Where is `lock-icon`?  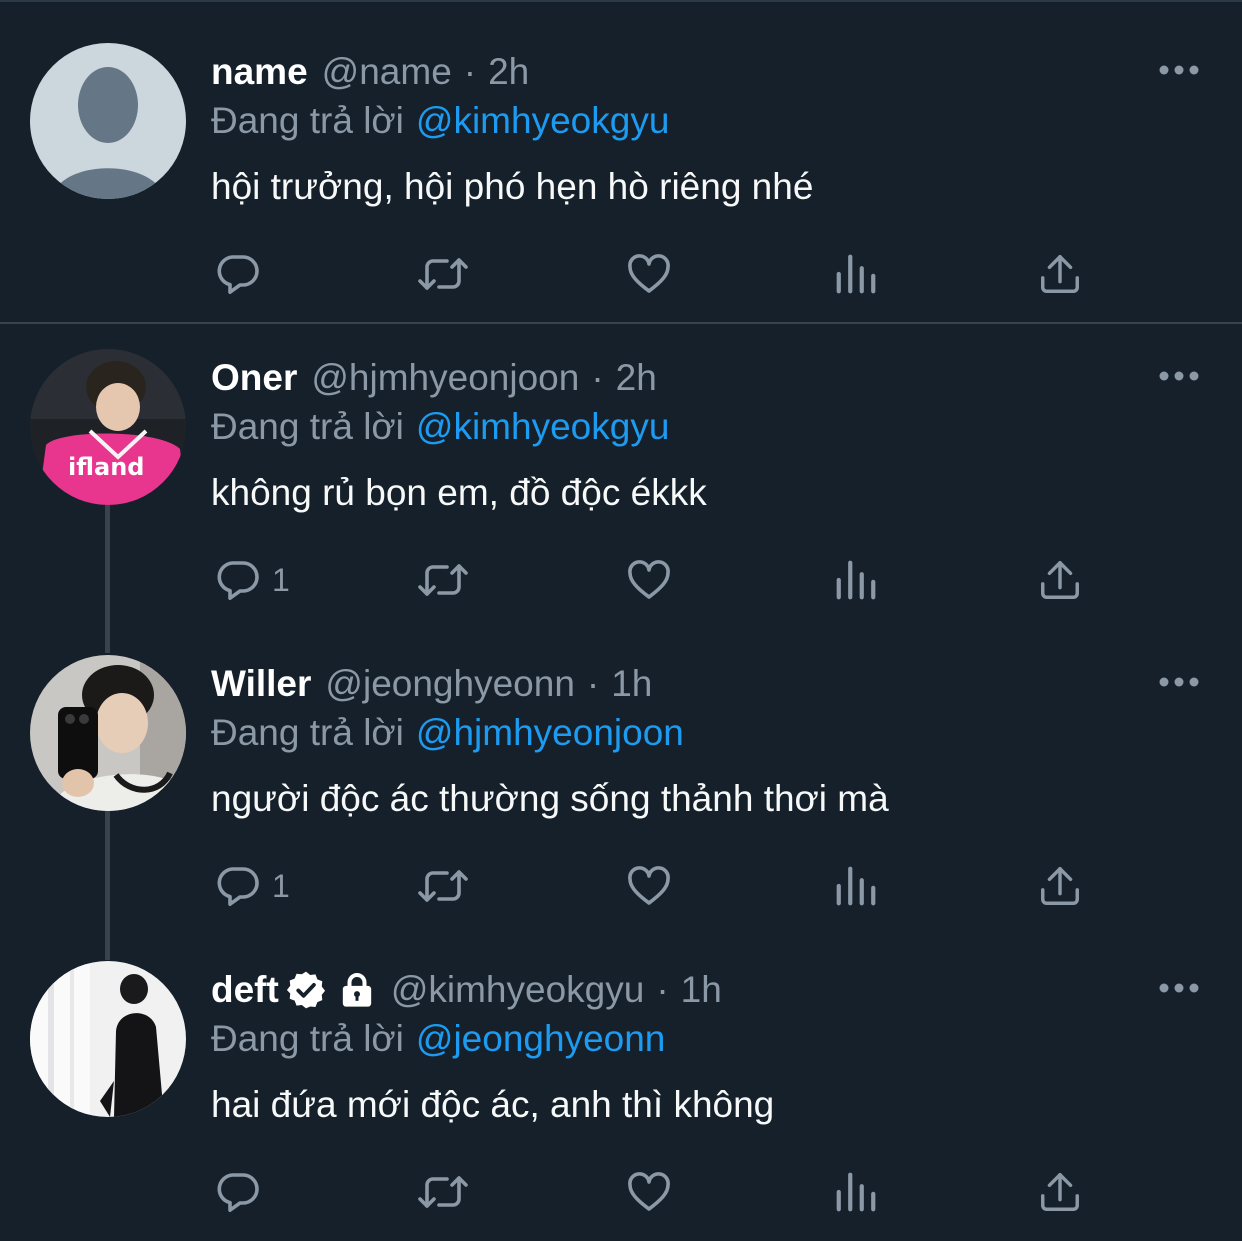 lock-icon is located at coordinates (356, 990).